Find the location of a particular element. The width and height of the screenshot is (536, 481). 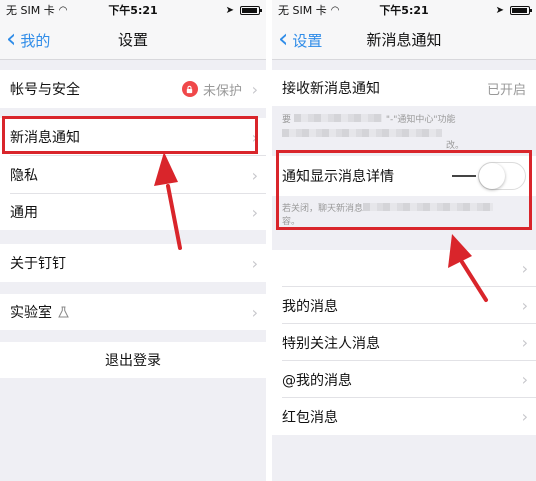

item-label: 通用 is located at coordinates (24, 213).